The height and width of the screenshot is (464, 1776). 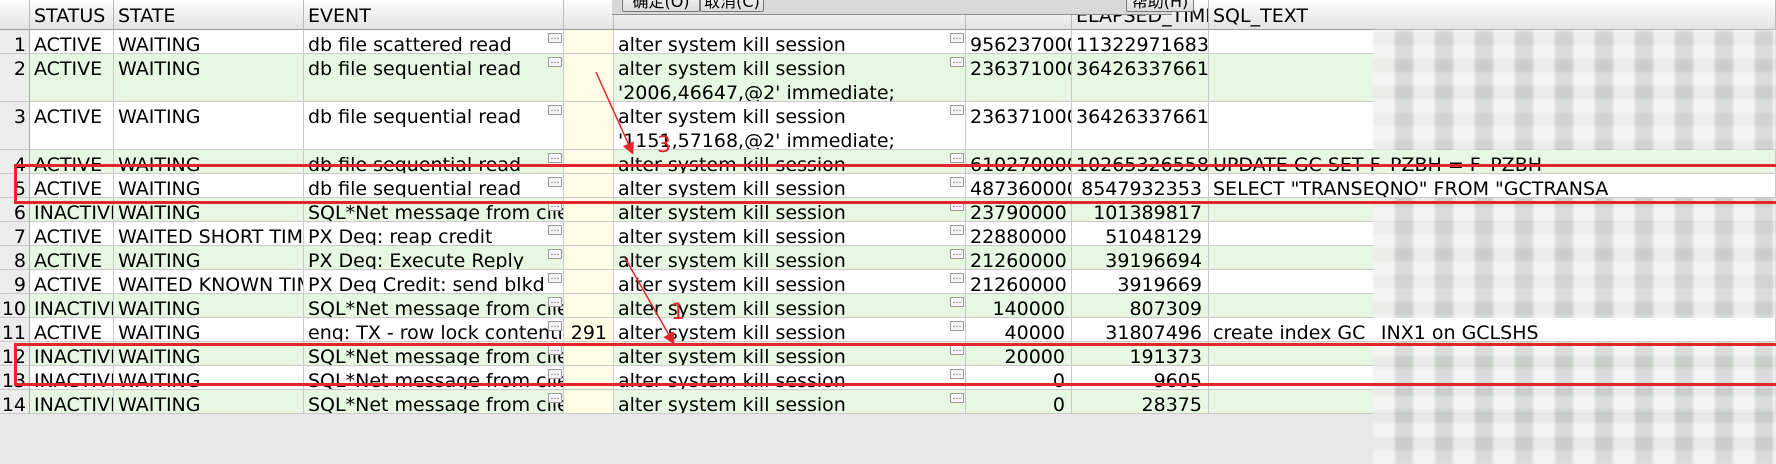 I want to click on row-number: 9, so click(x=15, y=283).